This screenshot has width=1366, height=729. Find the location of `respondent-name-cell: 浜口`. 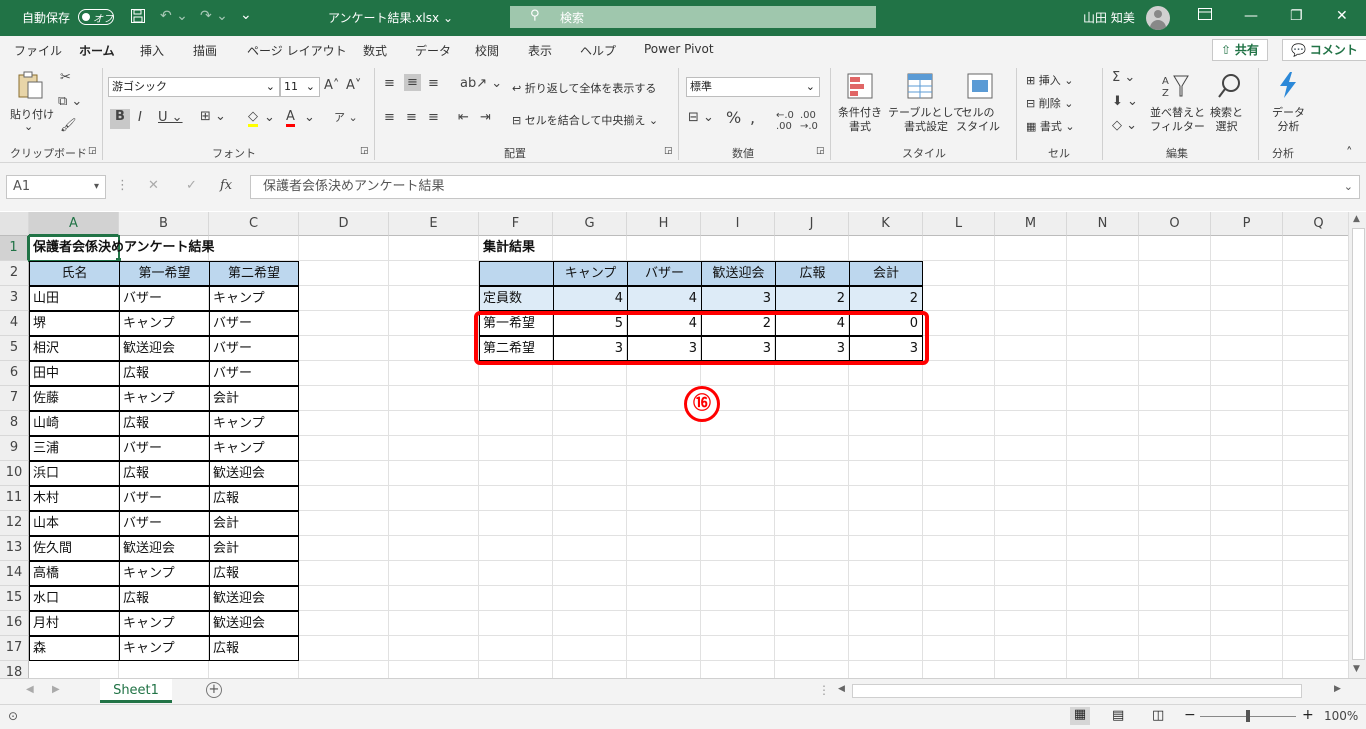

respondent-name-cell: 浜口 is located at coordinates (74, 473).